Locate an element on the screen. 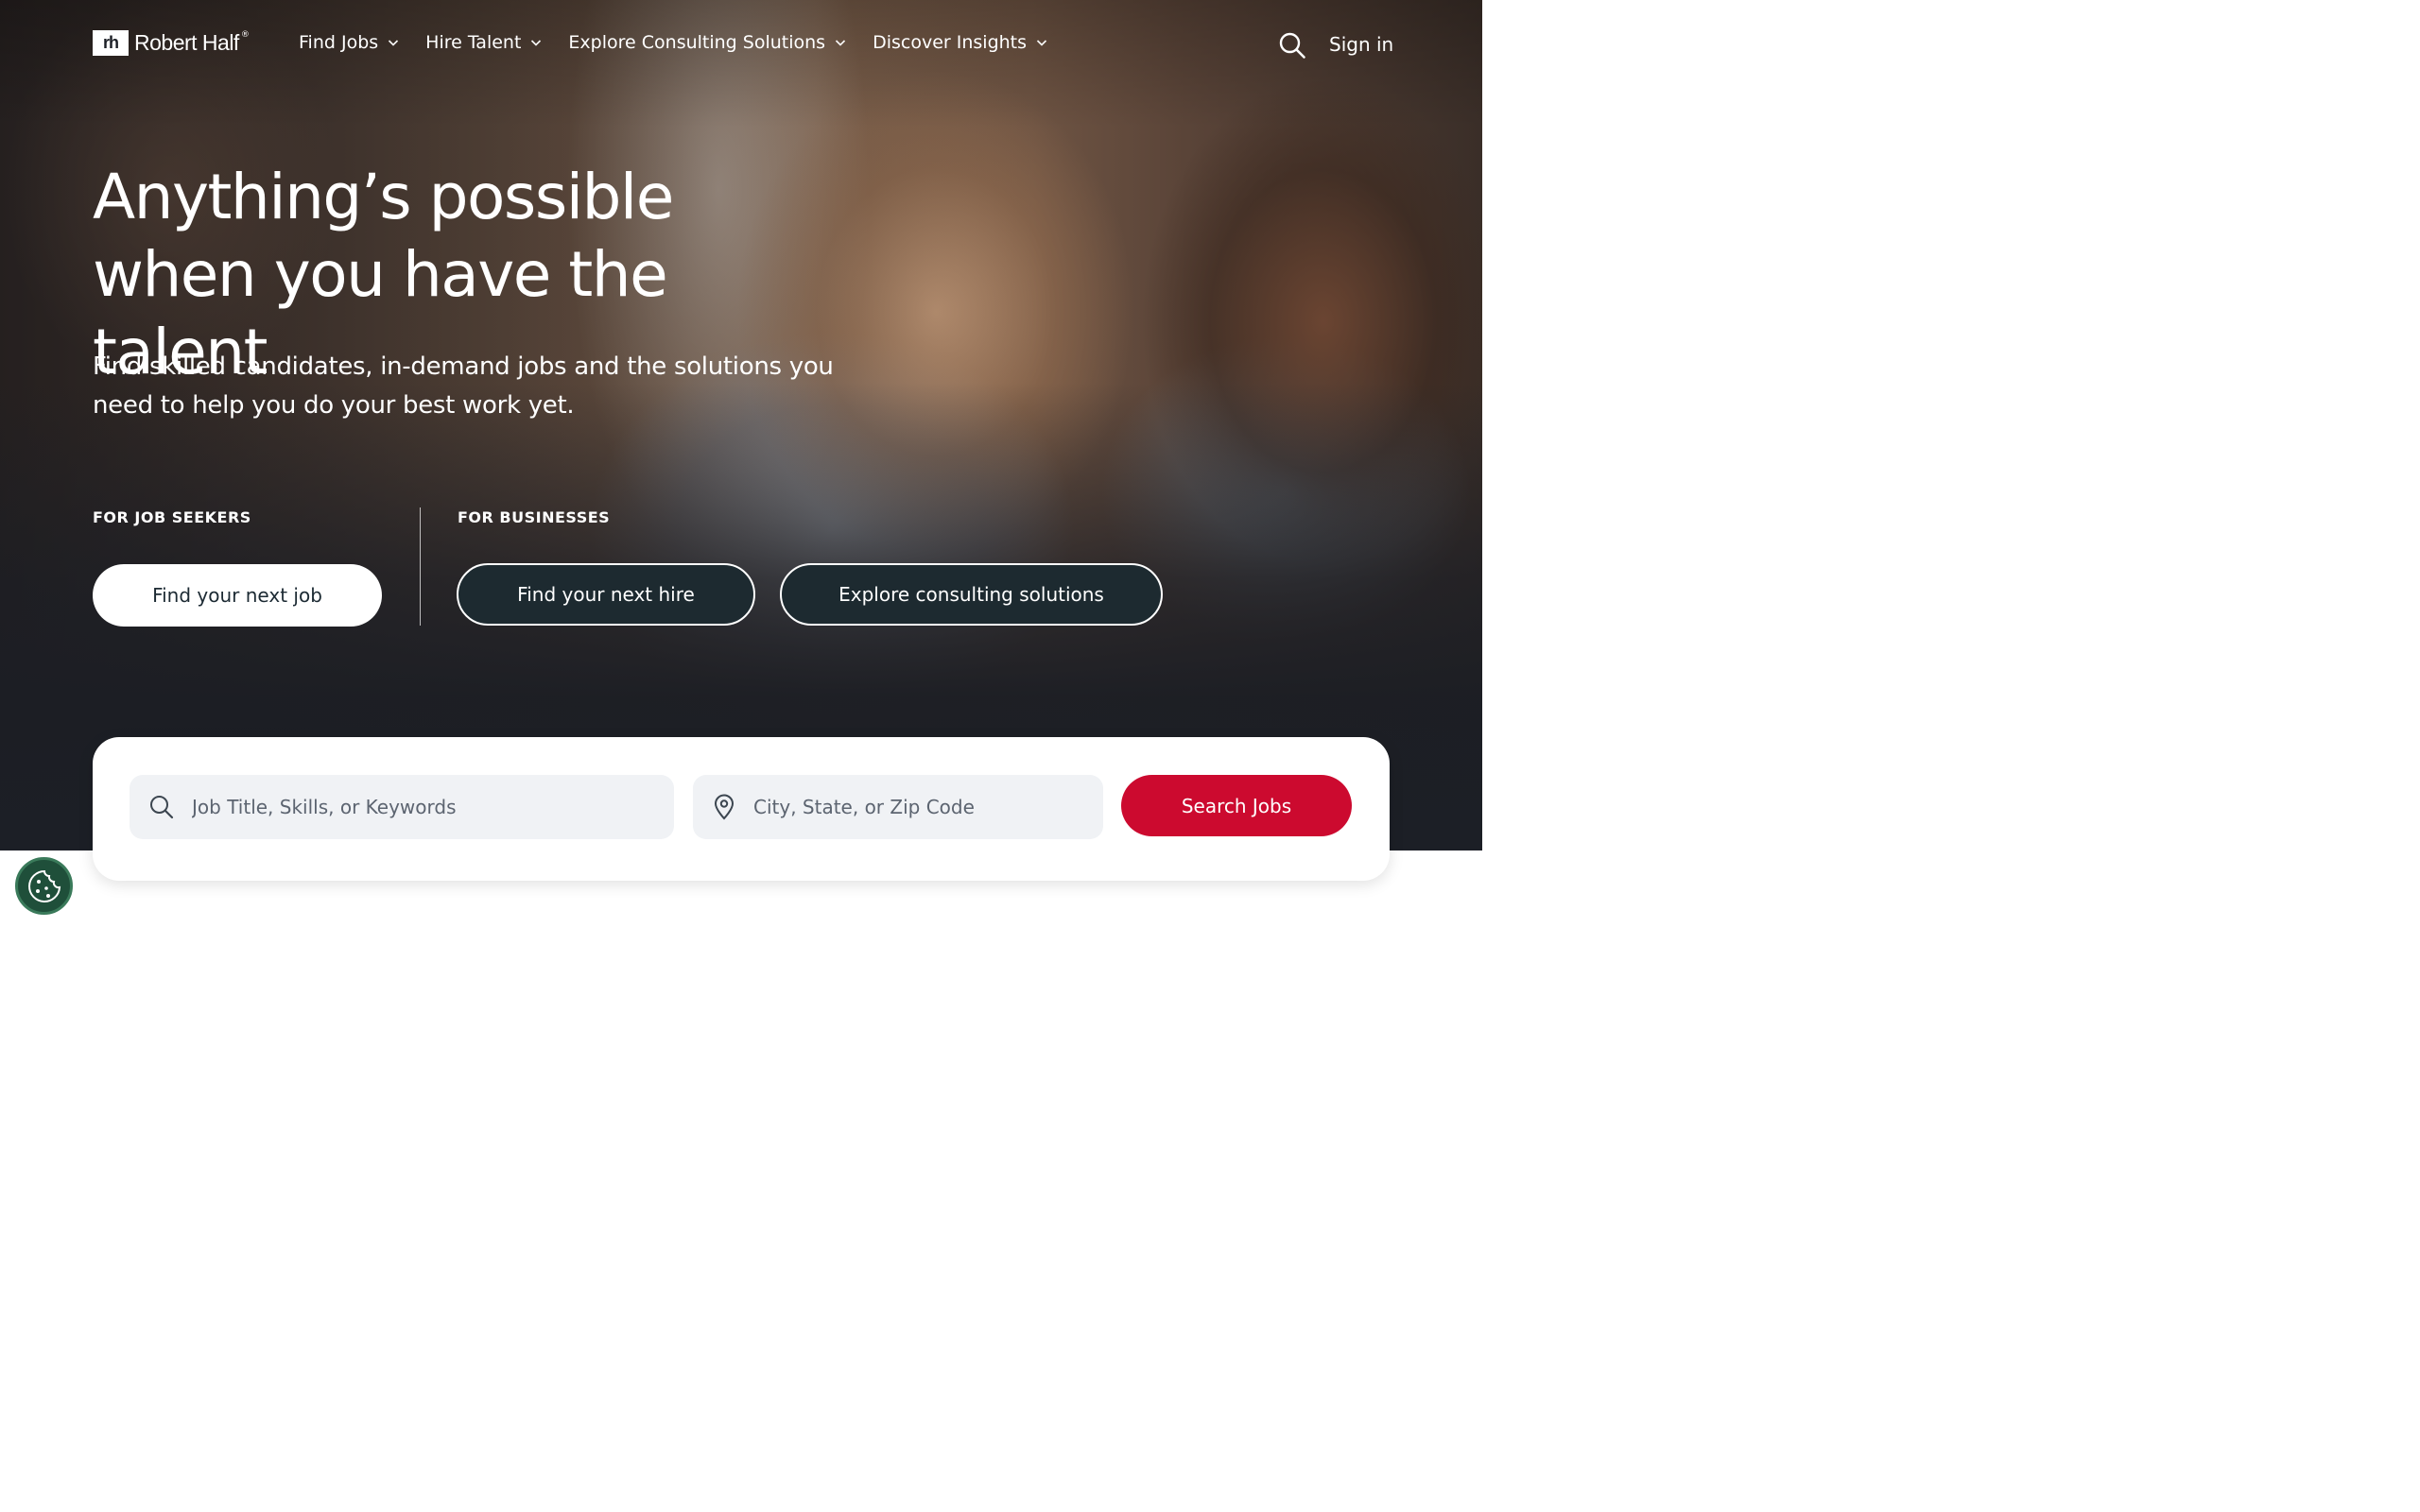 This screenshot has width=2420, height=1512. location-input is located at coordinates (917, 807).